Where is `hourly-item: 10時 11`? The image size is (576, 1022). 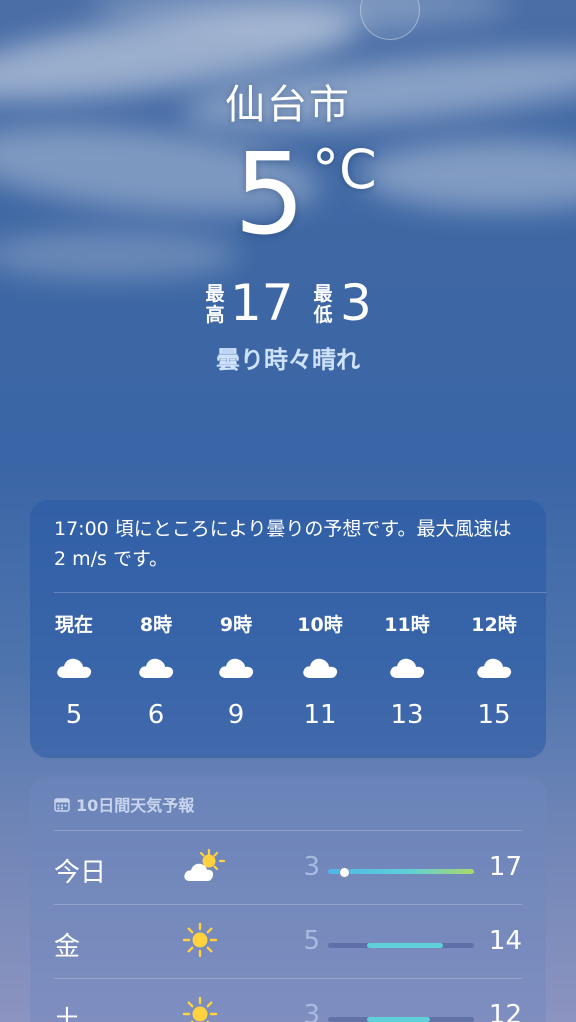 hourly-item: 10時 11 is located at coordinates (320, 670).